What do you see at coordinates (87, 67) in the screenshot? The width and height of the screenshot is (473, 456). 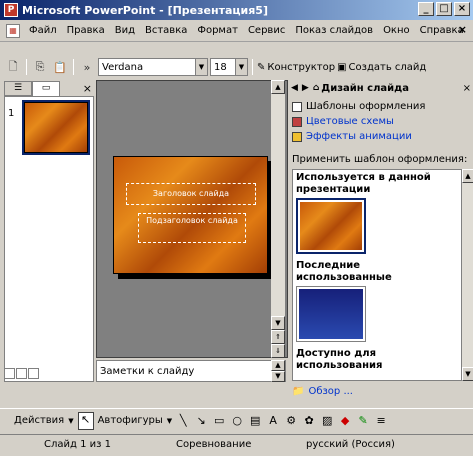 I see `toolbar-options-icon: »` at bounding box center [87, 67].